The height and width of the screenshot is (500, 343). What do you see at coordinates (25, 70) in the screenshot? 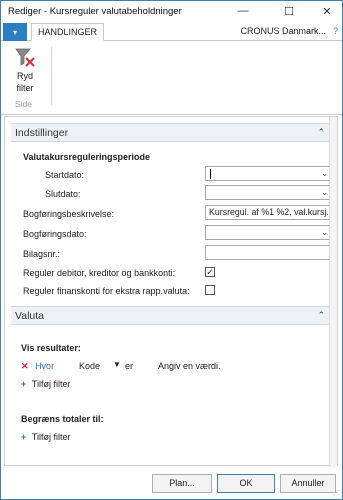
I see `clear-filter-button: Ryd filter` at bounding box center [25, 70].